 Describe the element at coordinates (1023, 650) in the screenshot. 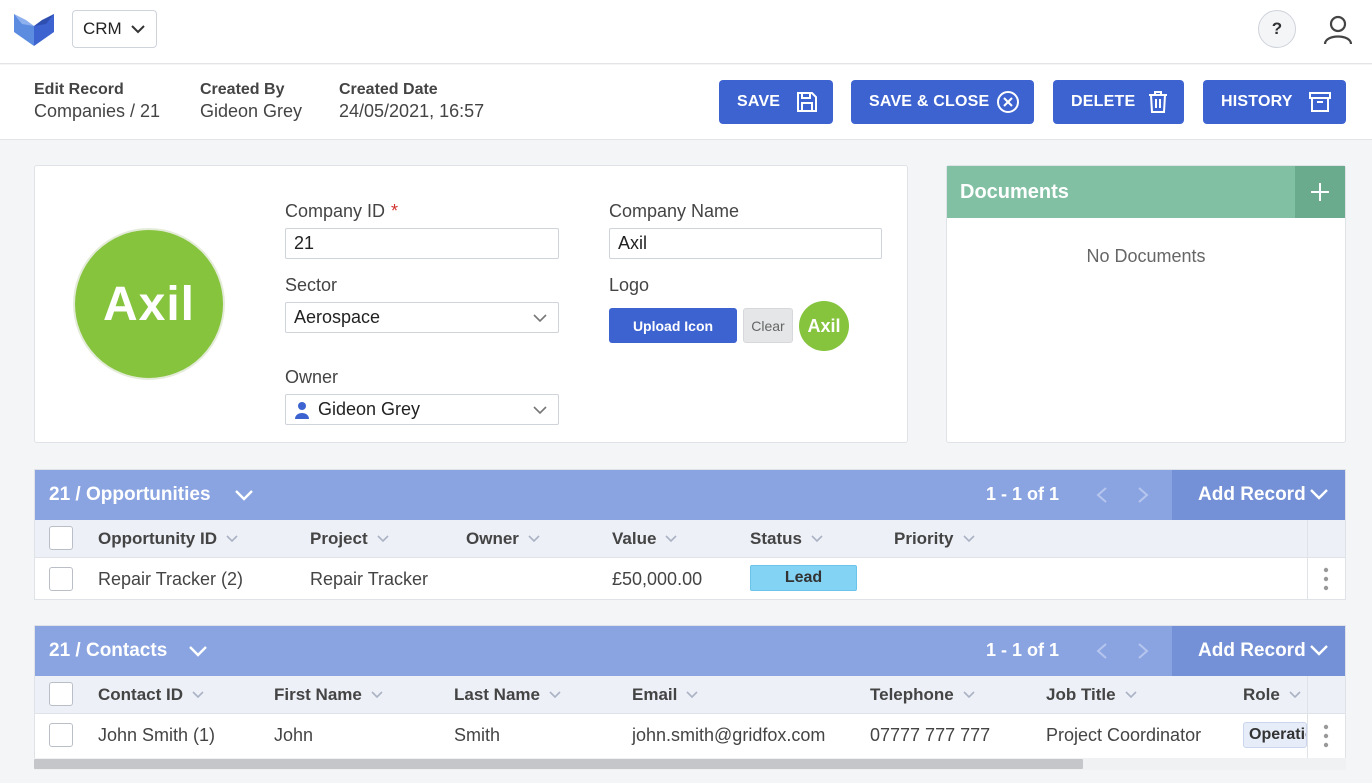

I see `contacts-pager: 1 - 1 of 1` at that location.